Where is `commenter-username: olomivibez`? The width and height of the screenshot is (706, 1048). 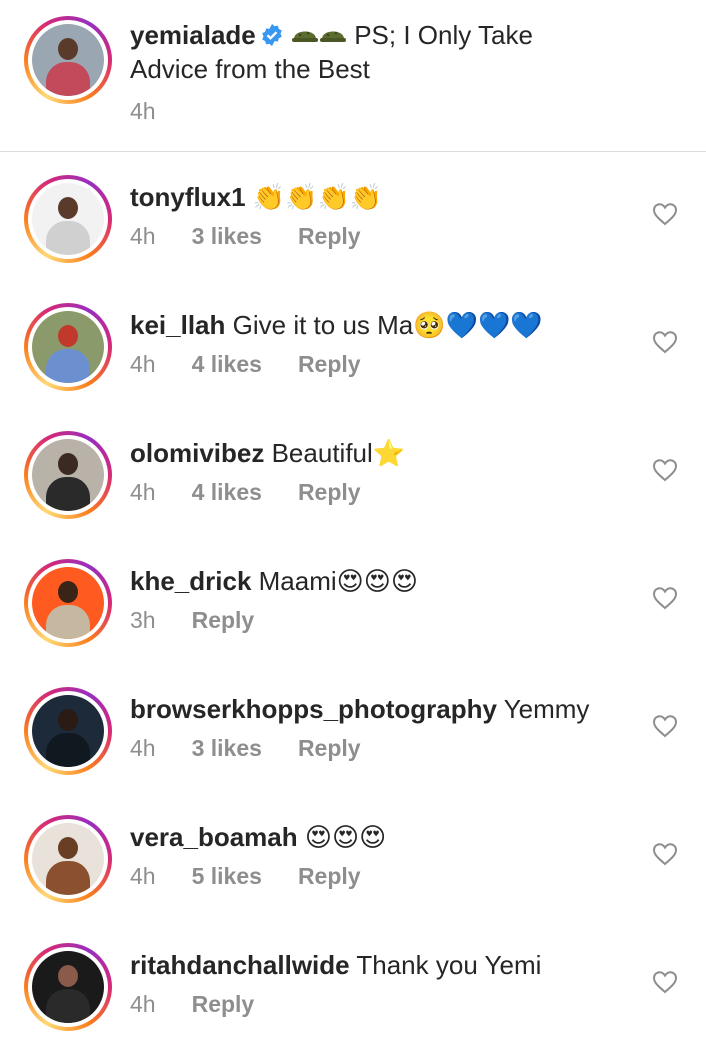
commenter-username: olomivibez is located at coordinates (197, 453).